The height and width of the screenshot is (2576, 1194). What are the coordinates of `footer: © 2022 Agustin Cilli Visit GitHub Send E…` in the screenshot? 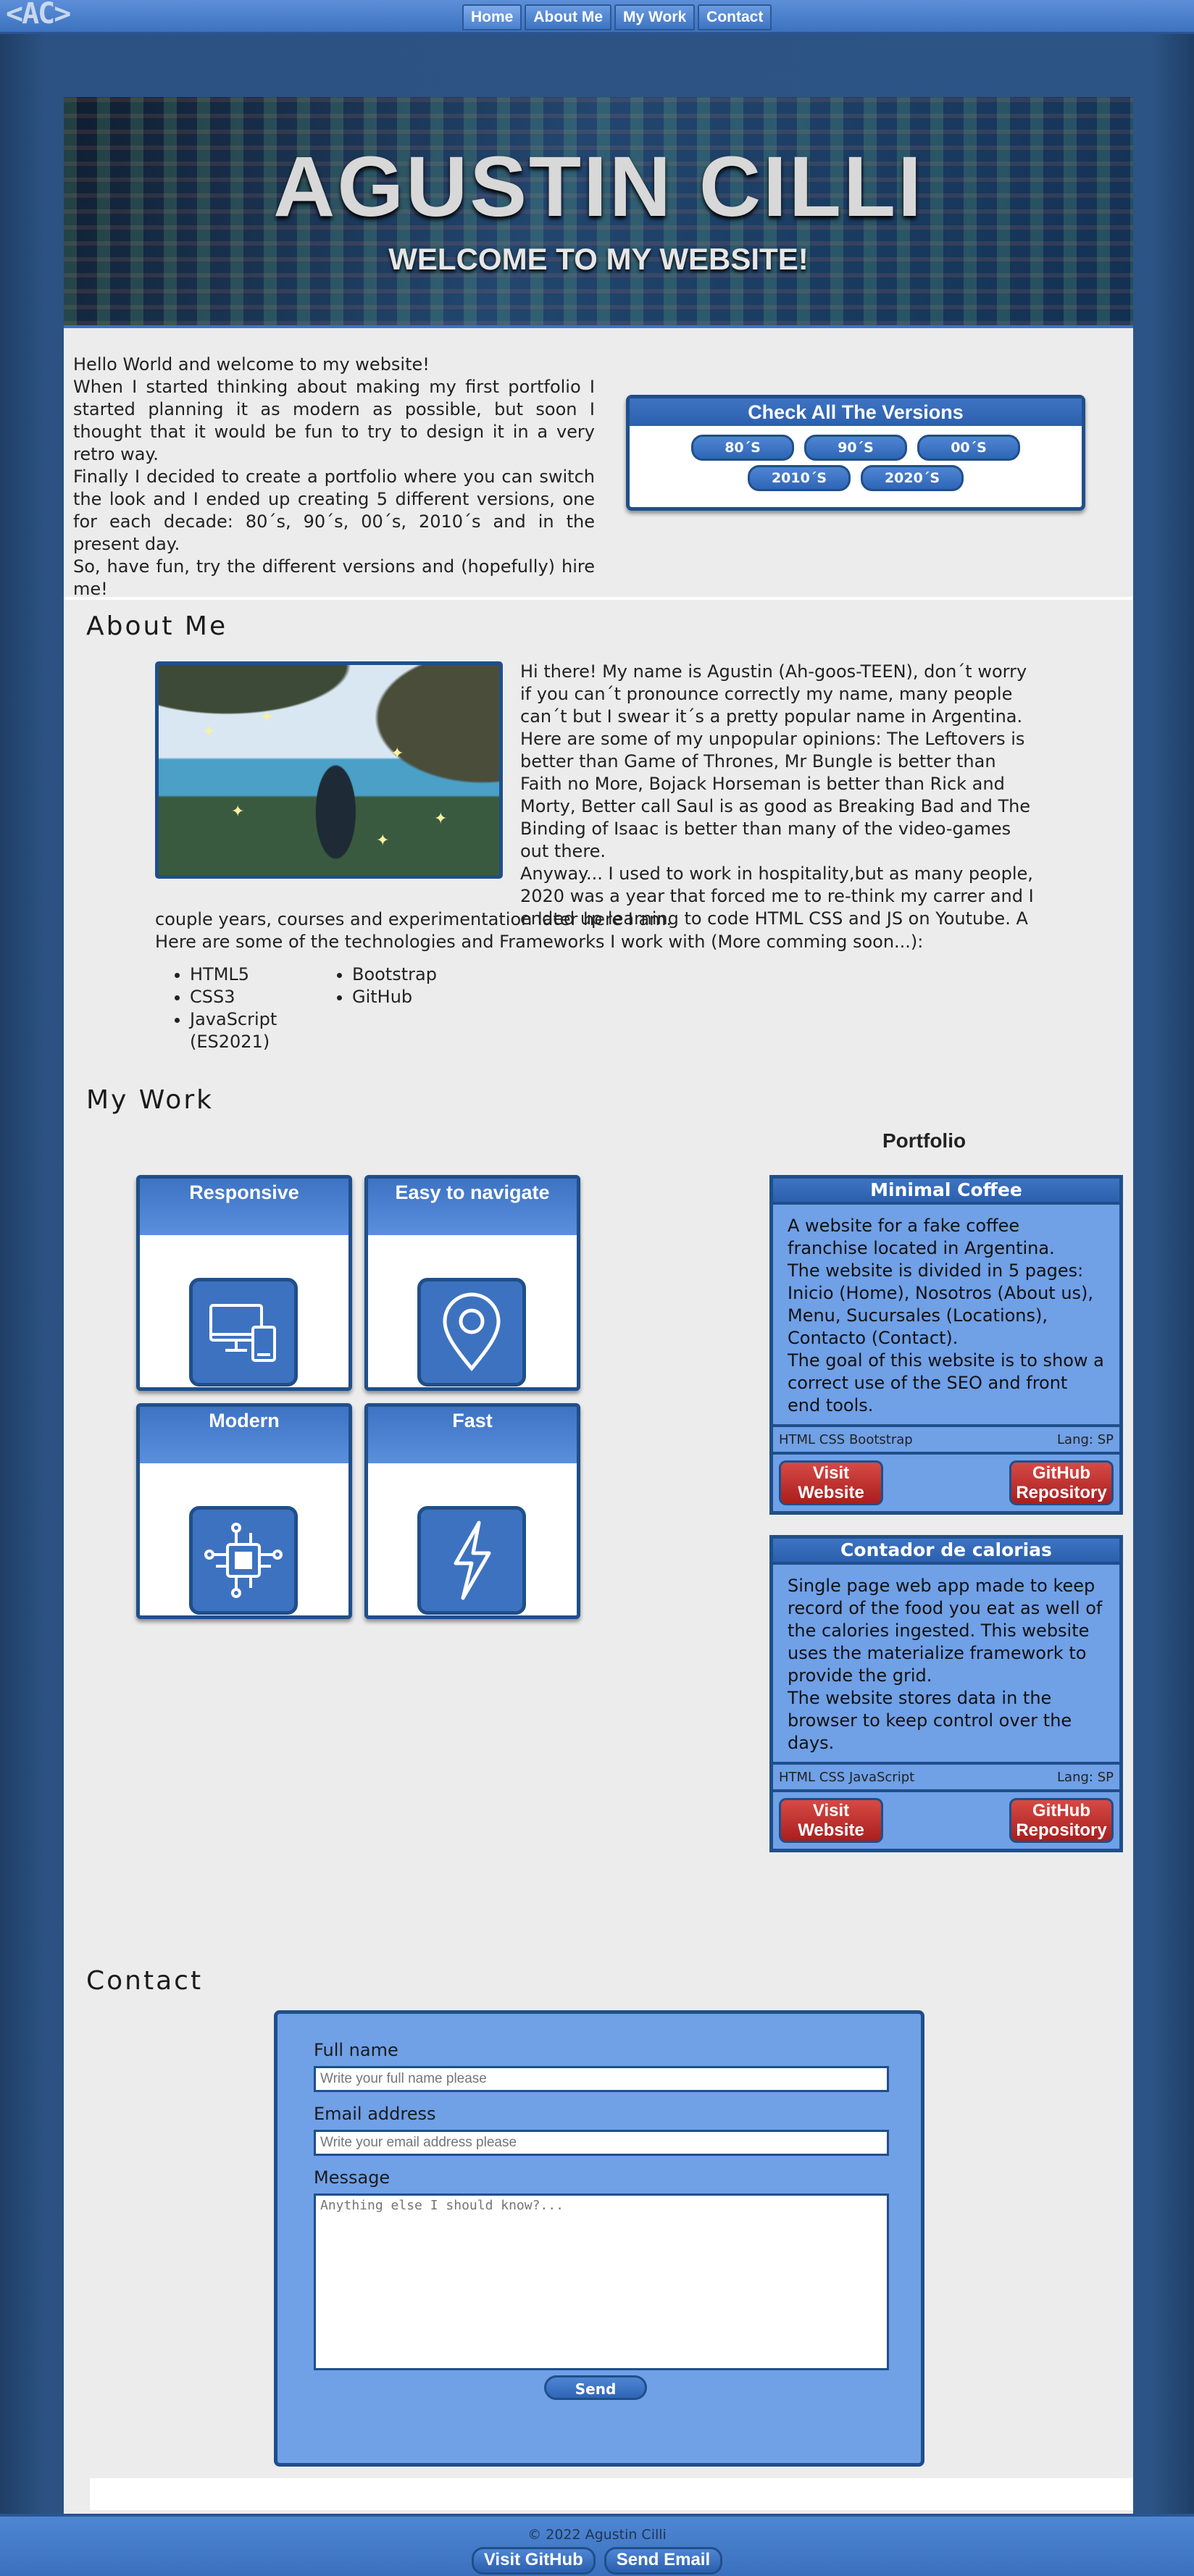 It's located at (597, 2545).